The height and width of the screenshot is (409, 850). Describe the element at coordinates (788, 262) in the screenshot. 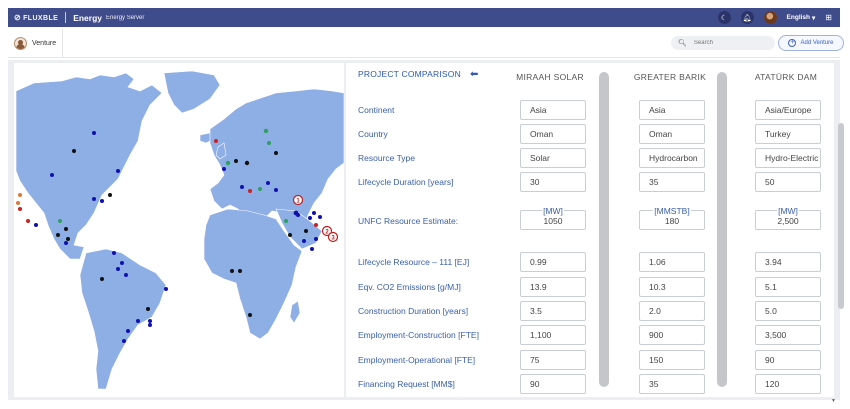

I see `value-field: 3.94` at that location.